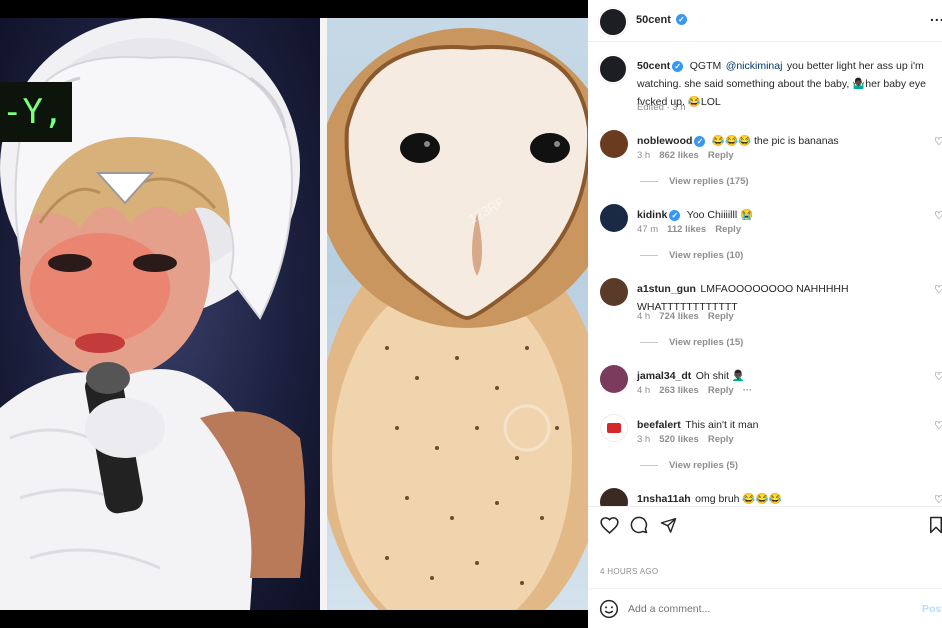 The image size is (942, 628). What do you see at coordinates (679, 155) in the screenshot?
I see `comment-likes: 862 likes` at bounding box center [679, 155].